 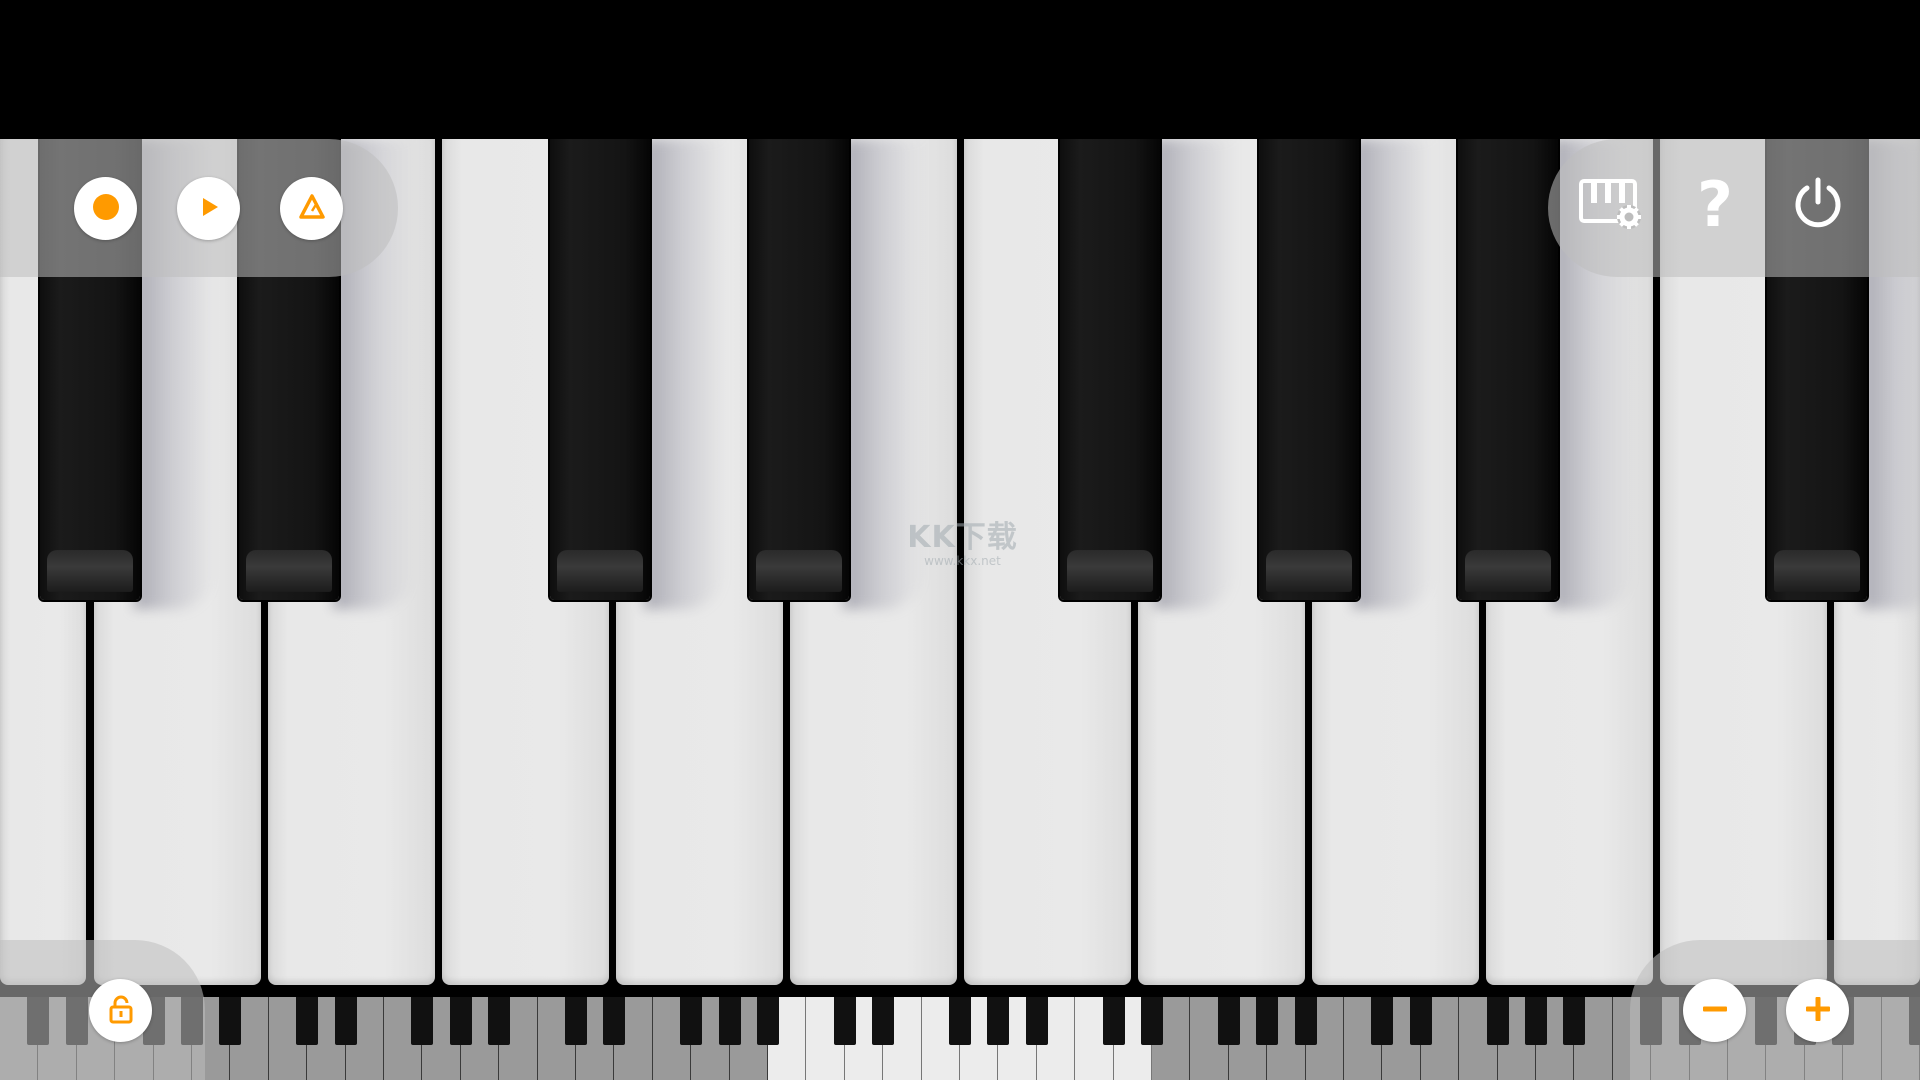 I want to click on help-icon: ?, so click(x=1715, y=204).